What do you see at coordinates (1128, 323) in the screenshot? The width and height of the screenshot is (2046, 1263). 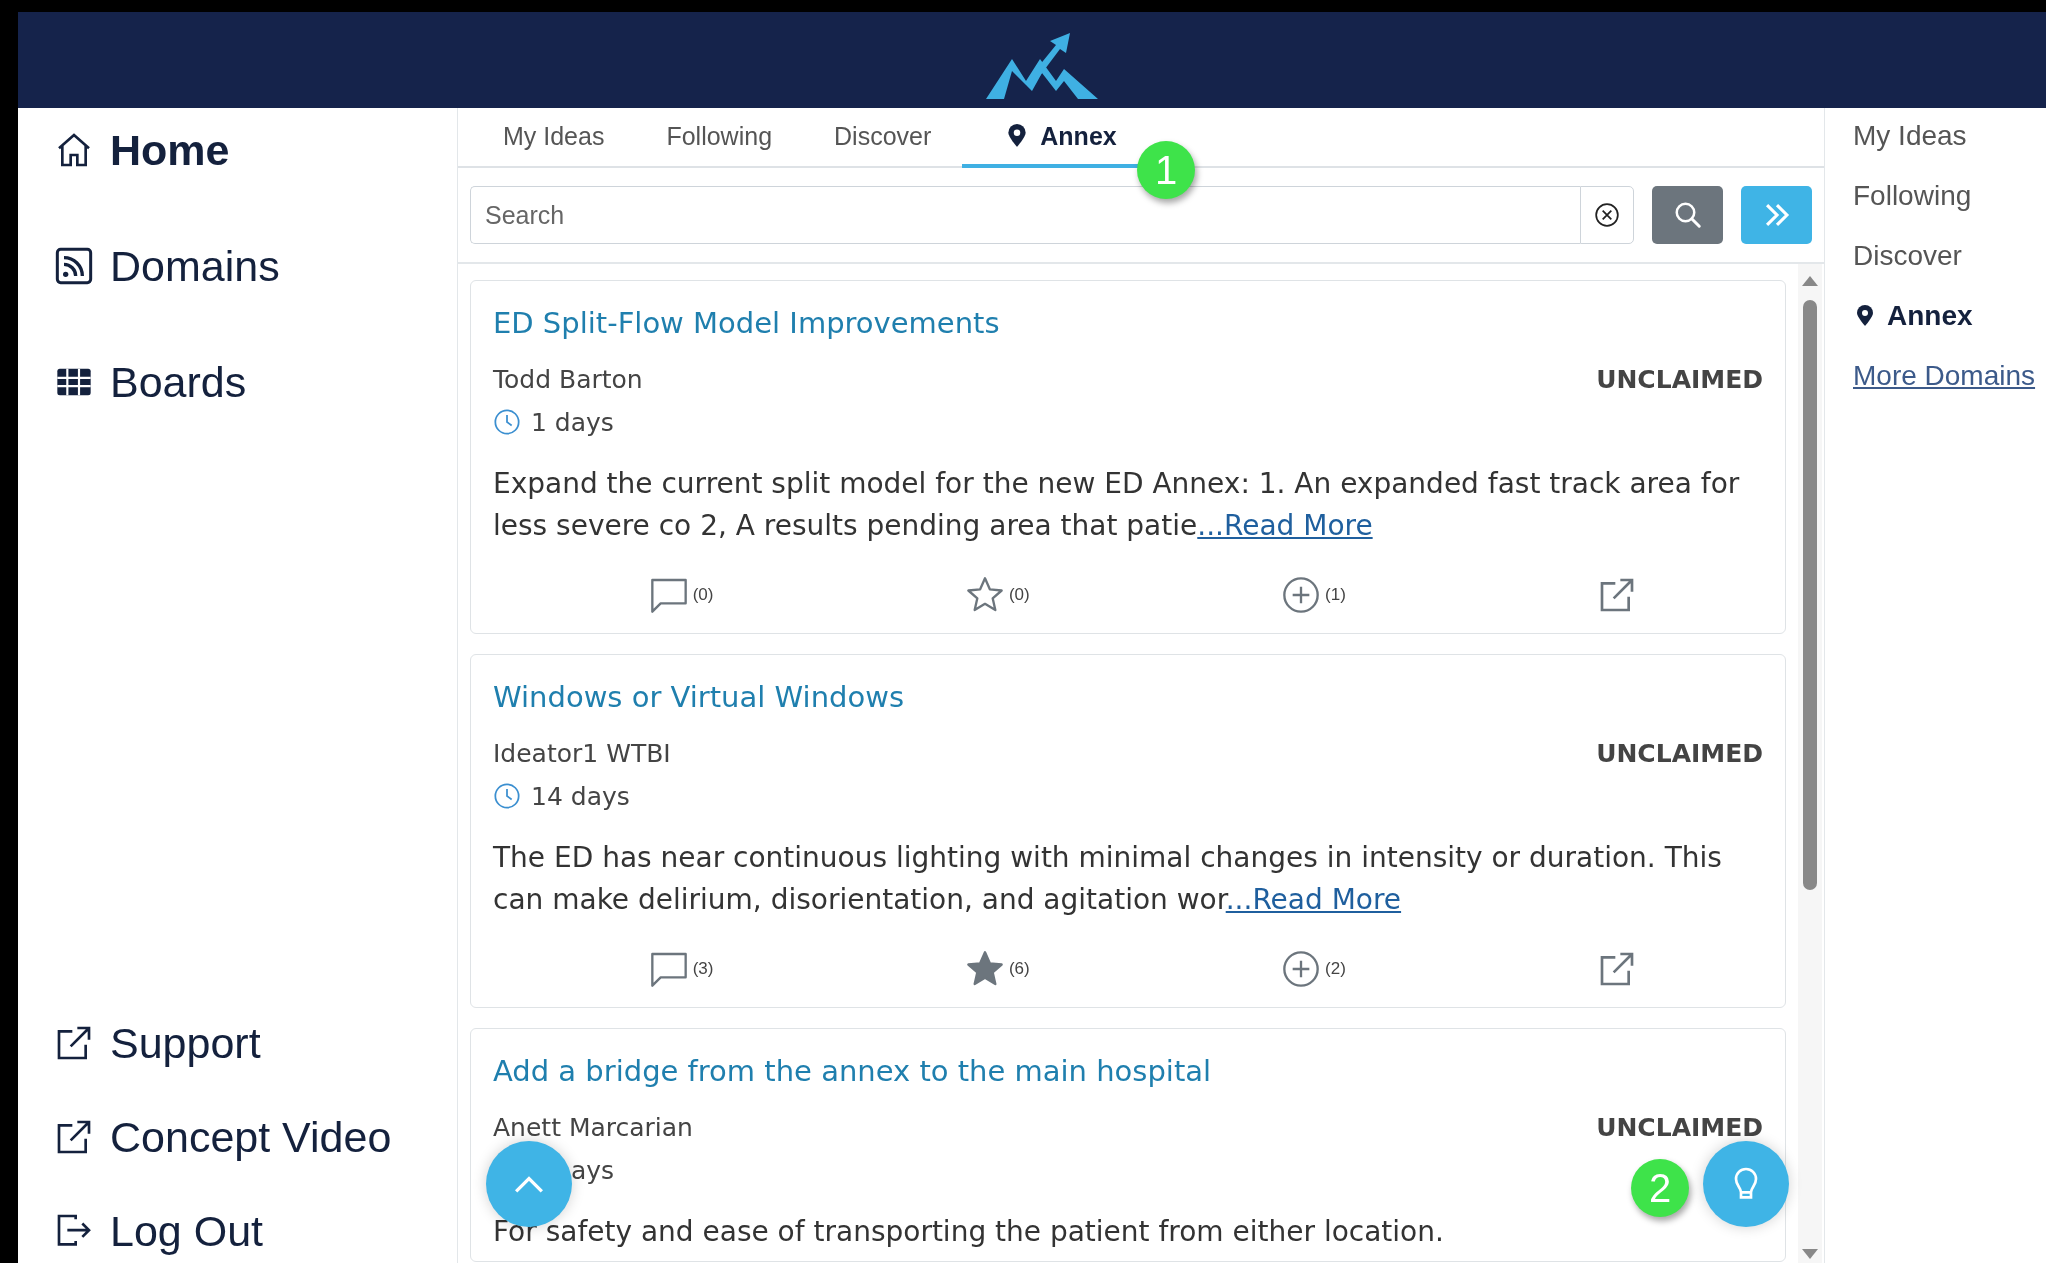 I see `idea-title-link: ED Split-Flow Model Improvements` at bounding box center [1128, 323].